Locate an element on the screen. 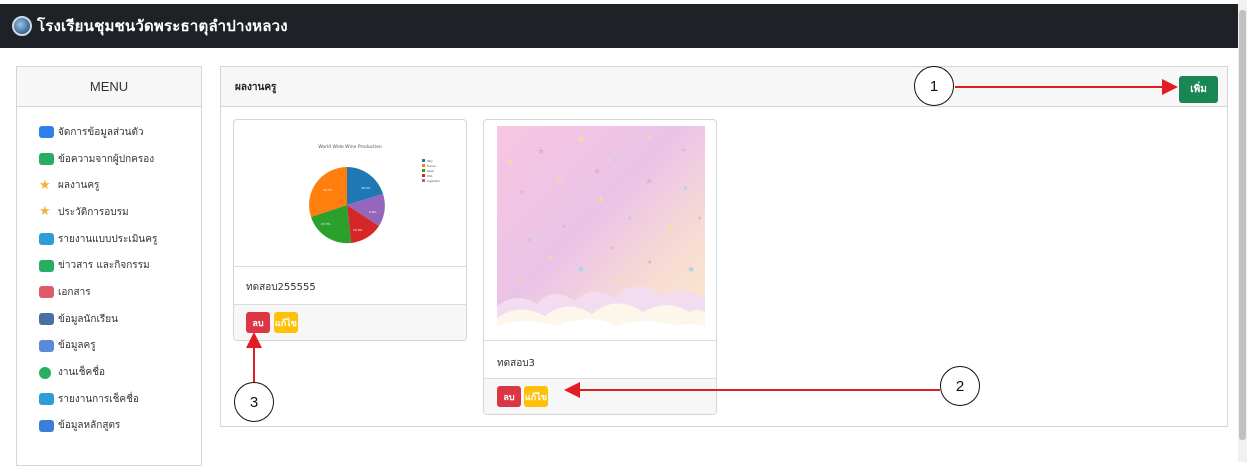 The width and height of the screenshot is (1247, 466). card-title: ทดสอบ255555 is located at coordinates (281, 287).